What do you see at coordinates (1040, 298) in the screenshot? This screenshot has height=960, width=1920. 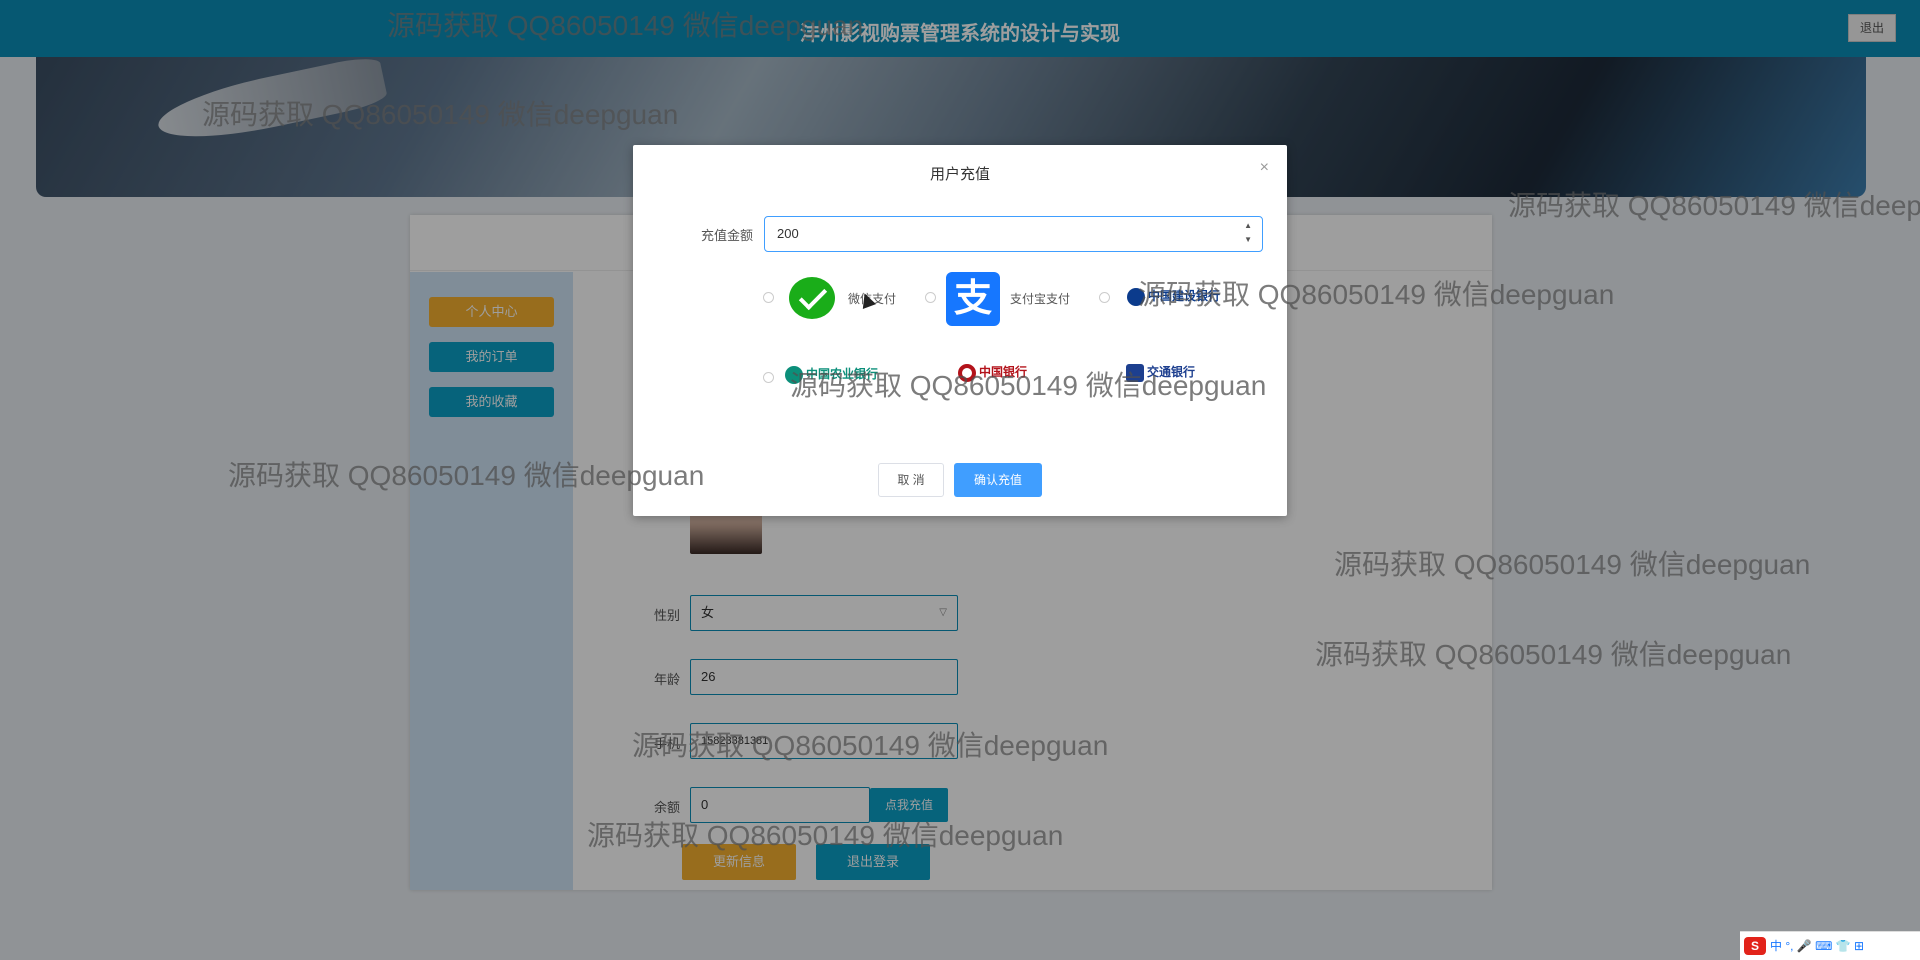 I see `alipay-label: 支付宝支付` at bounding box center [1040, 298].